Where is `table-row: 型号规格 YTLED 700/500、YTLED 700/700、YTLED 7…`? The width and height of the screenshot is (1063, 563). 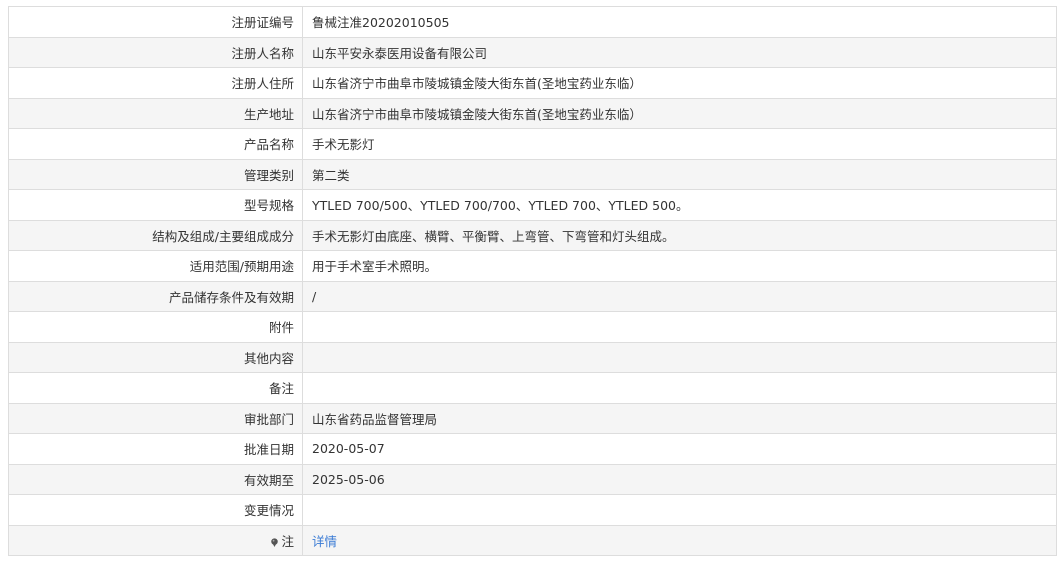 table-row: 型号规格 YTLED 700/500、YTLED 700/700、YTLED 7… is located at coordinates (532, 205).